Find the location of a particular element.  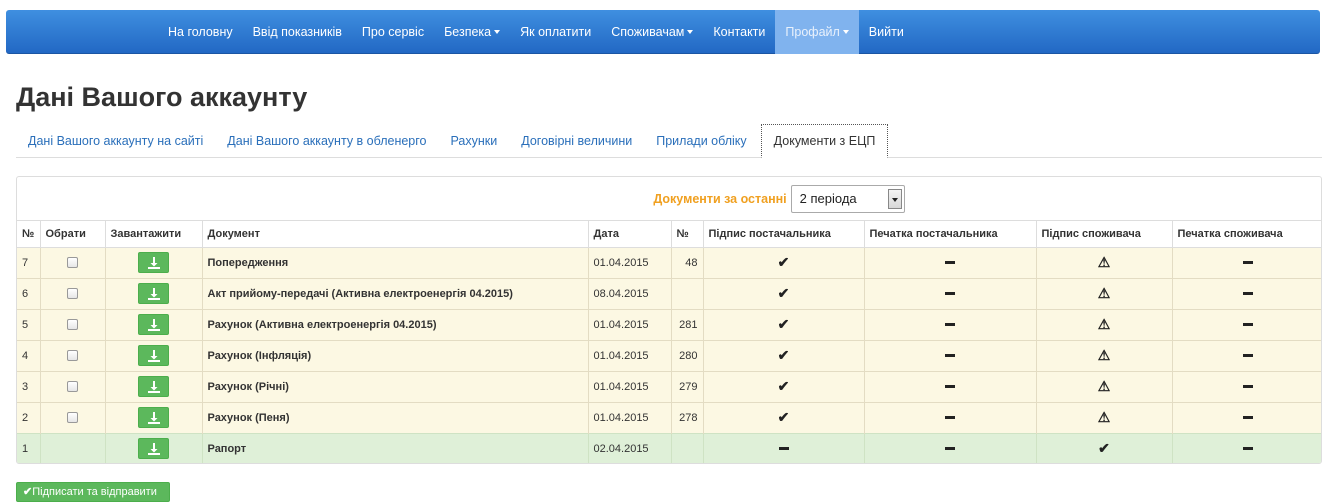

row-document: Рахунок (Інфляція) is located at coordinates (395, 355).